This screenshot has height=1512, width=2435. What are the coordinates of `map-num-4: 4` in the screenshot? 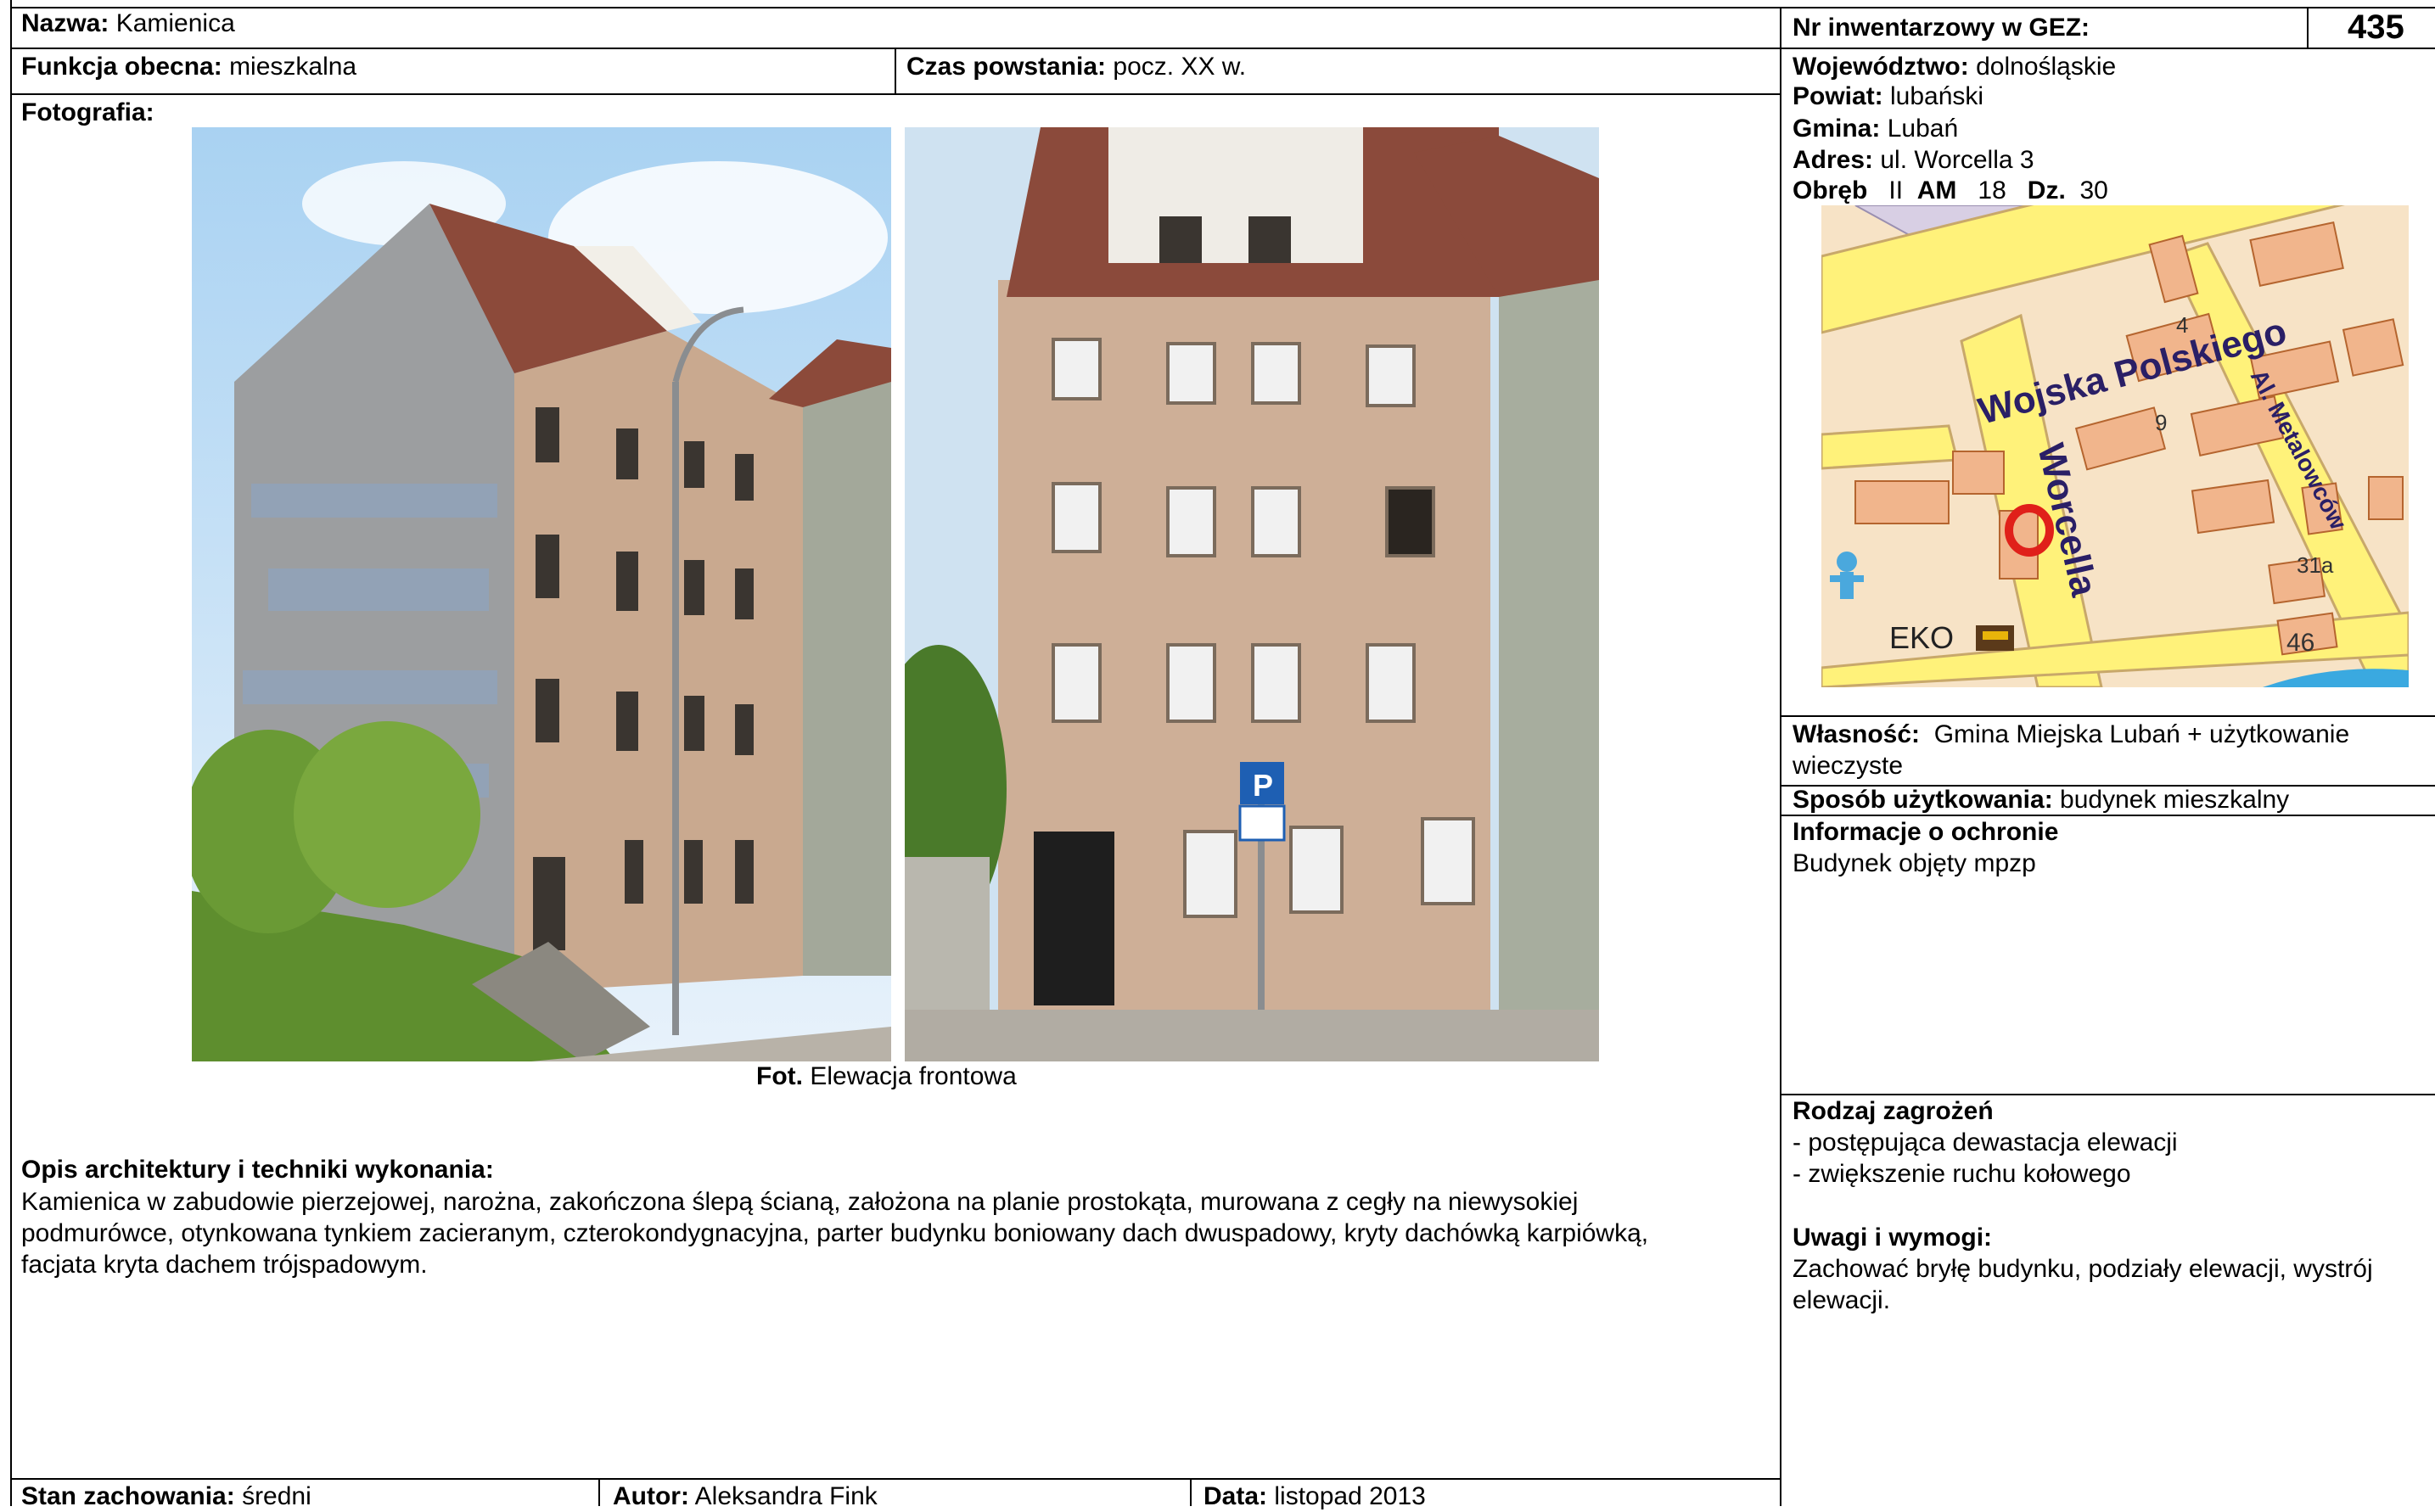 It's located at (2182, 325).